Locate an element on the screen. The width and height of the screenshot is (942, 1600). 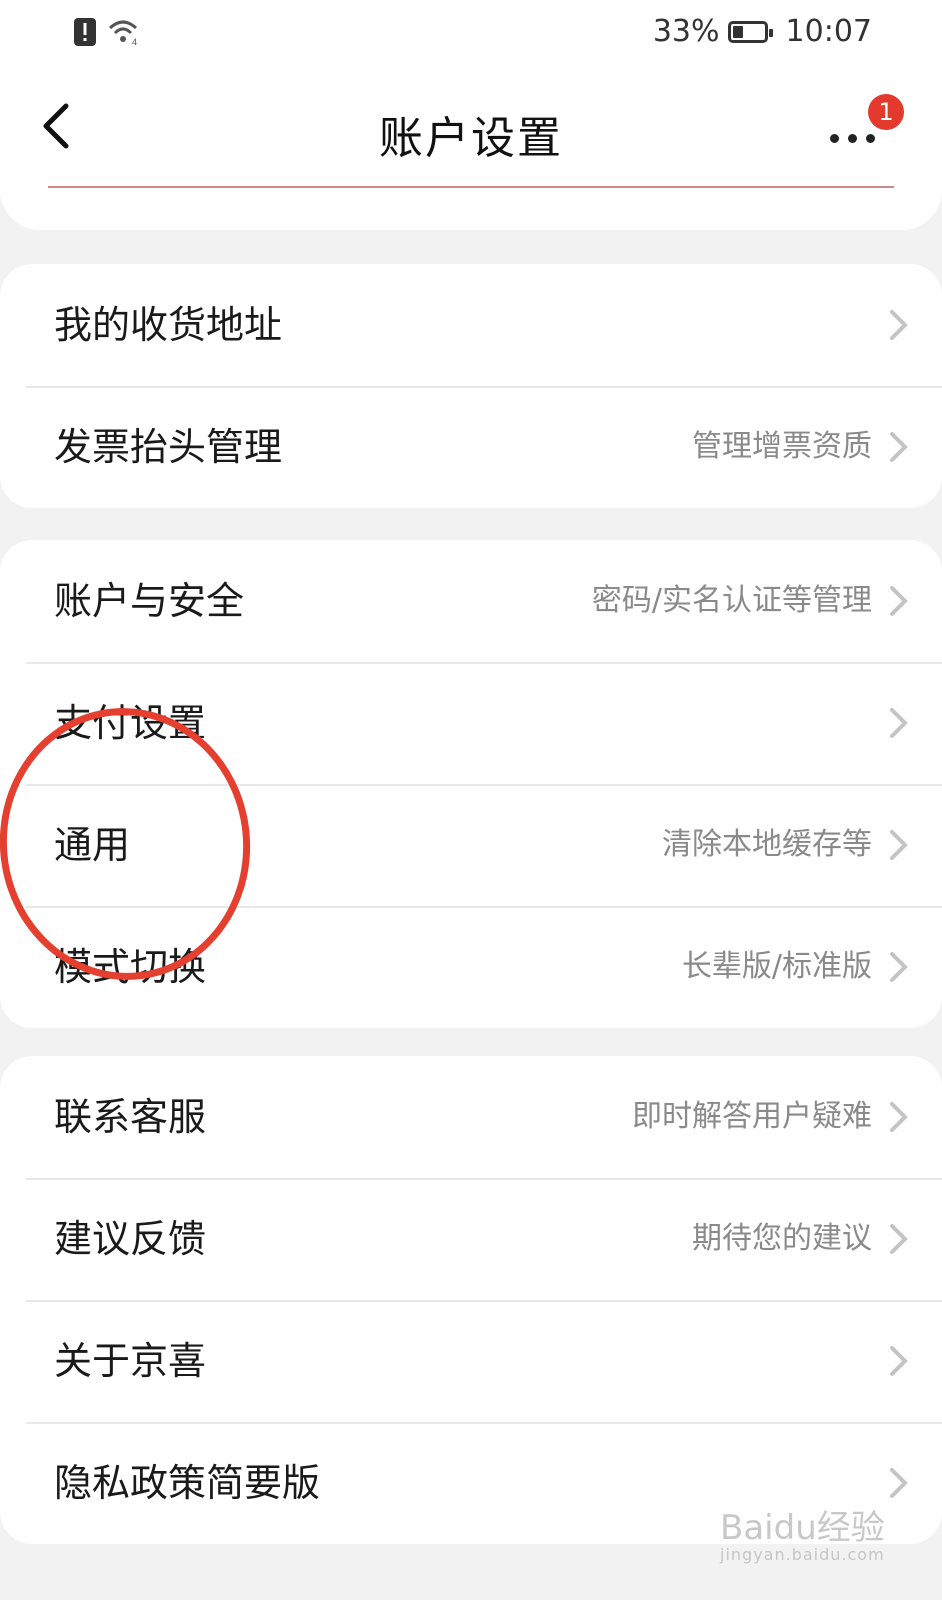
settings-row-payment: 支付设置 is located at coordinates (471, 723).